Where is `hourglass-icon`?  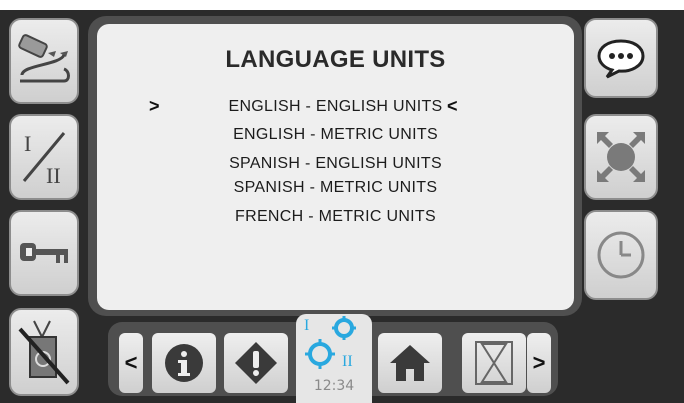
hourglass-icon is located at coordinates (494, 363).